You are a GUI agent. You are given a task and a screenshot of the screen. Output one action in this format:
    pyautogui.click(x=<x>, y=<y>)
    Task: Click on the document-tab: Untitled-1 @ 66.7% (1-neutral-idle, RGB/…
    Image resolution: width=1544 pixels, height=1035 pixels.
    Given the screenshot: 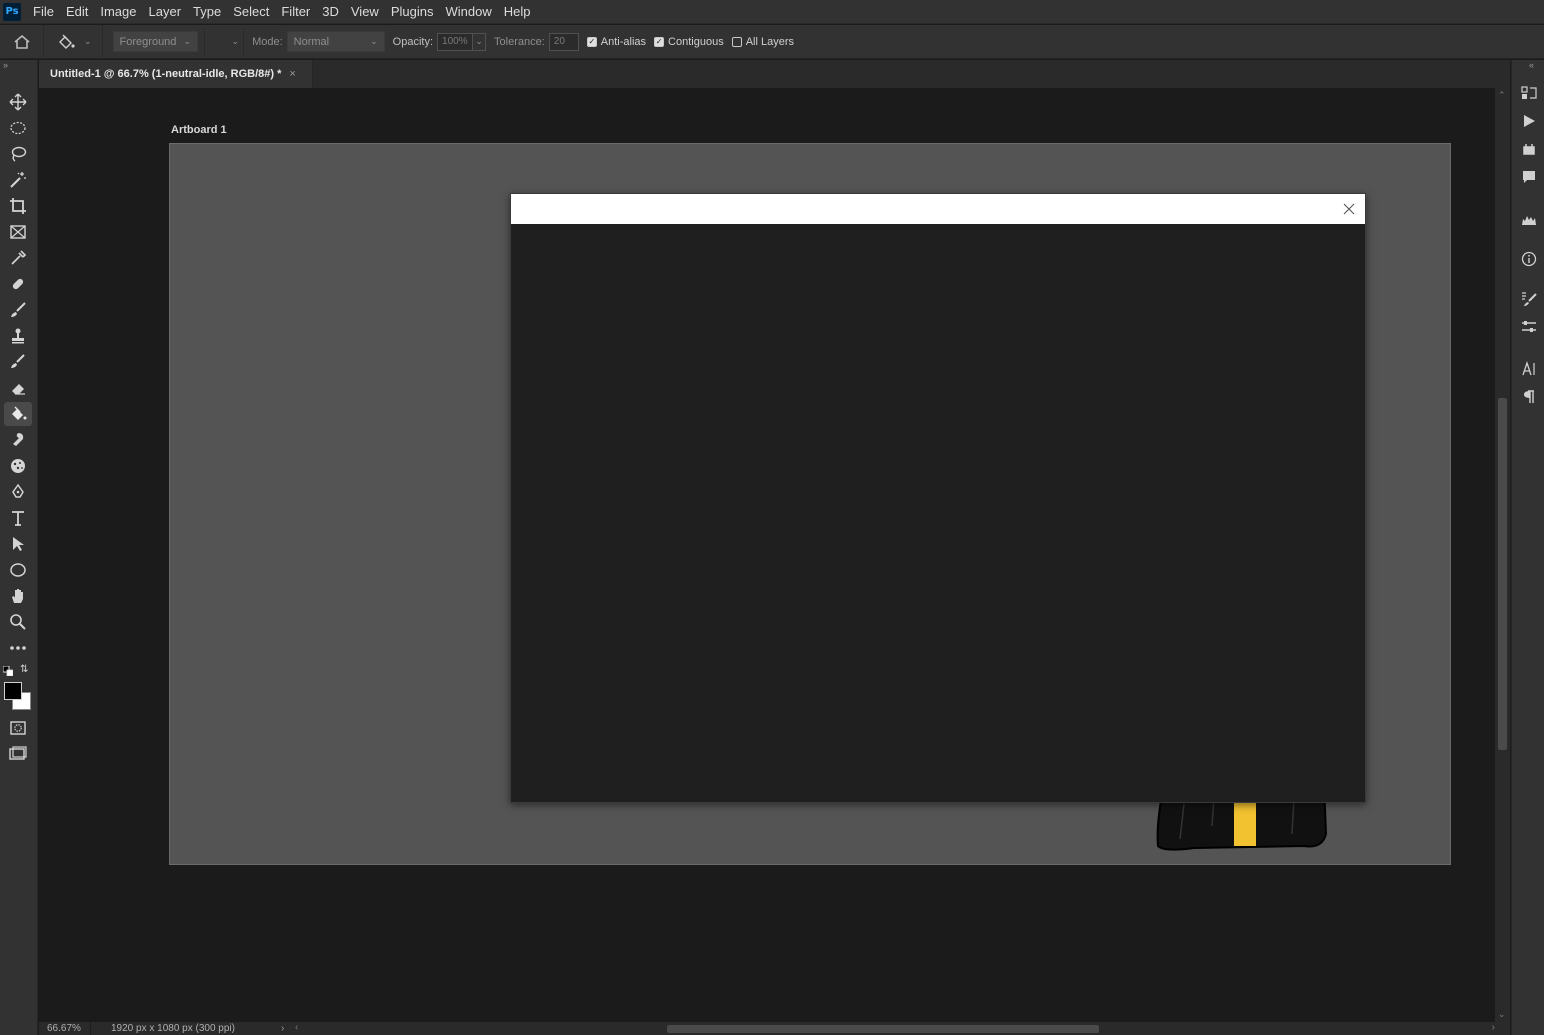 What is the action you would take?
    pyautogui.click(x=176, y=74)
    